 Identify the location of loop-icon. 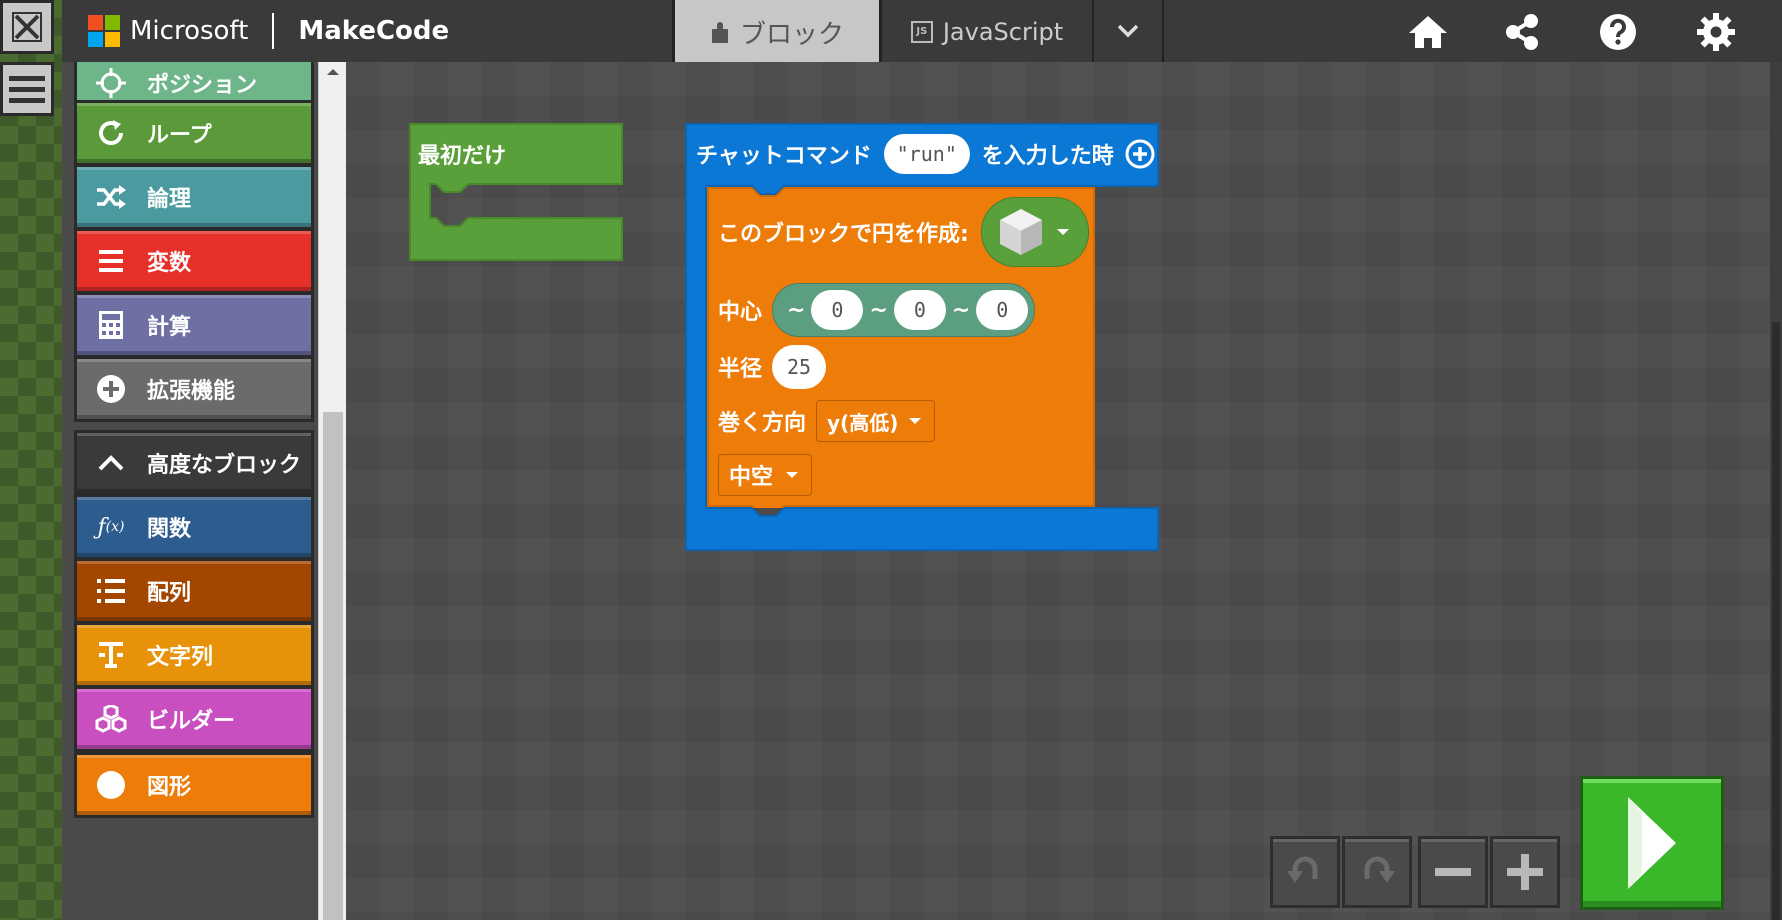
(111, 133).